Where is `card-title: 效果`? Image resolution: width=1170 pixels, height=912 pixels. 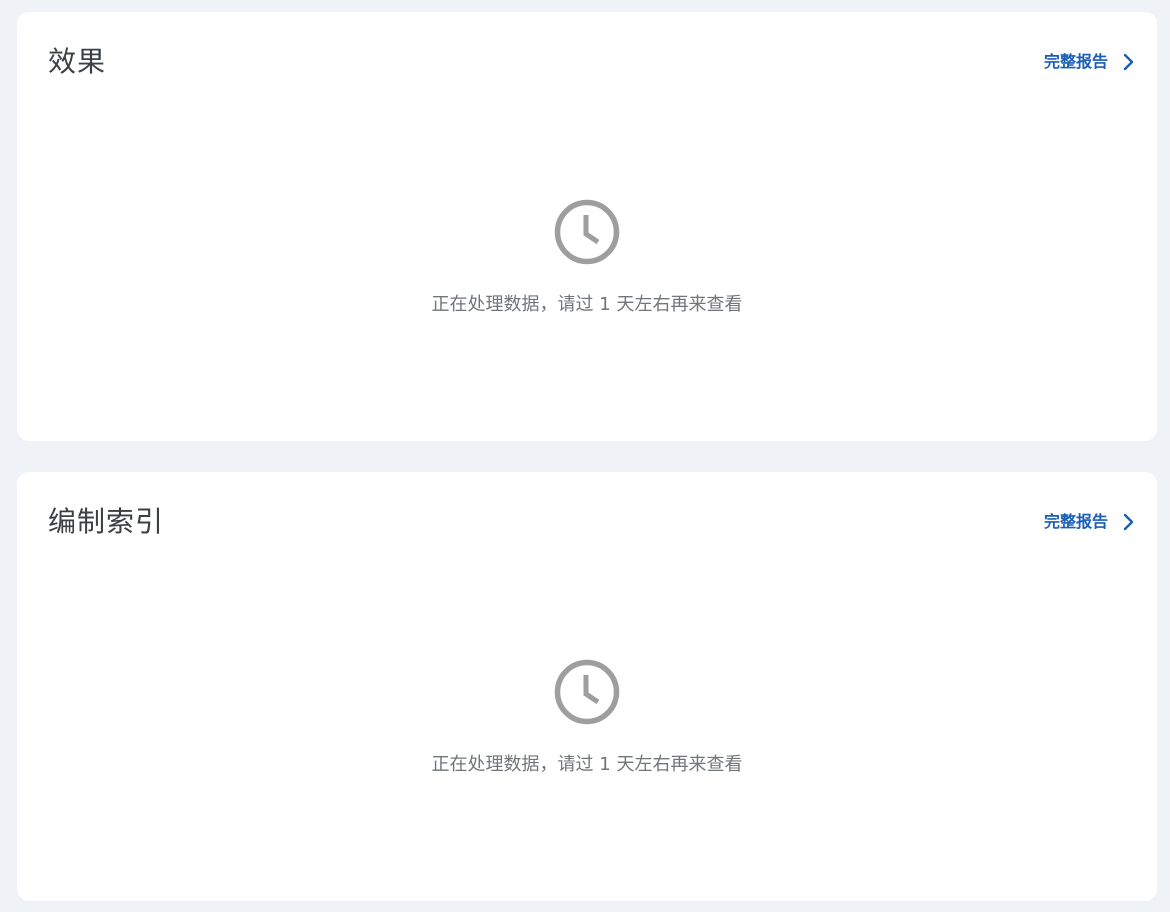
card-title: 效果 is located at coordinates (77, 61).